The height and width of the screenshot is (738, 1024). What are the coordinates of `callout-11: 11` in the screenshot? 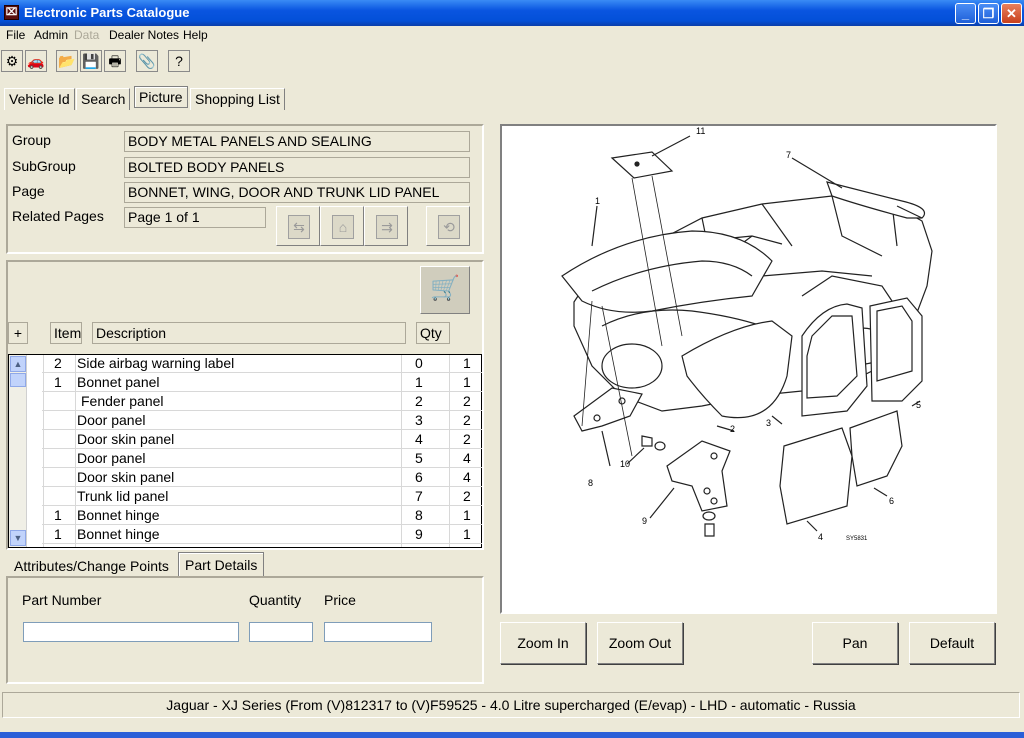 It's located at (700, 131).